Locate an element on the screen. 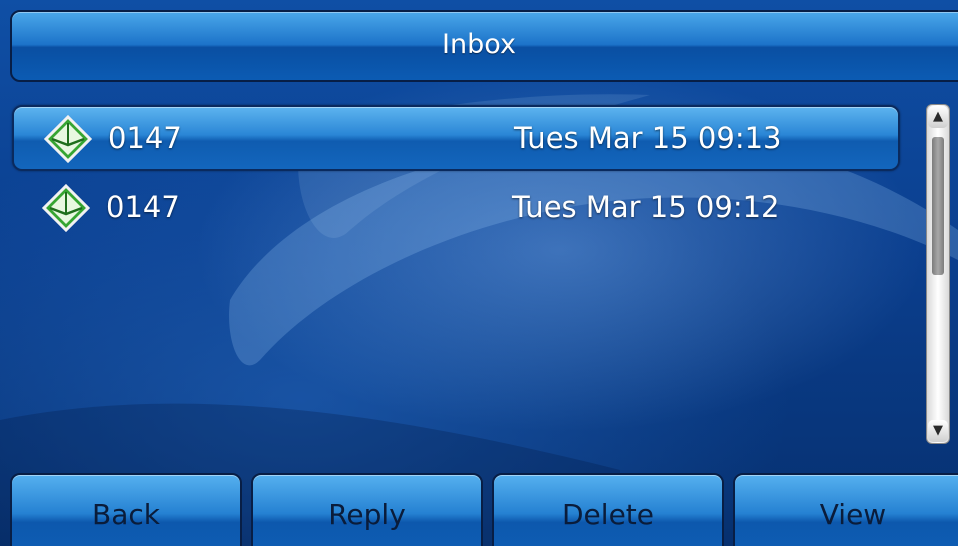 The height and width of the screenshot is (546, 958). scrollbar-thumb is located at coordinates (938, 206).